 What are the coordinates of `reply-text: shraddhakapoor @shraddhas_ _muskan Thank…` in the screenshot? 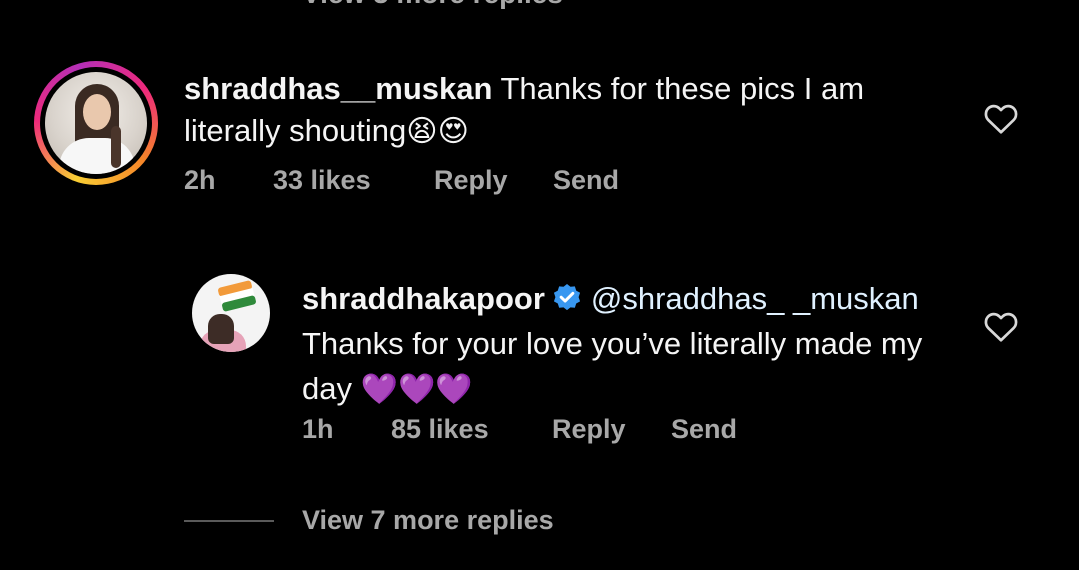 It's located at (622, 344).